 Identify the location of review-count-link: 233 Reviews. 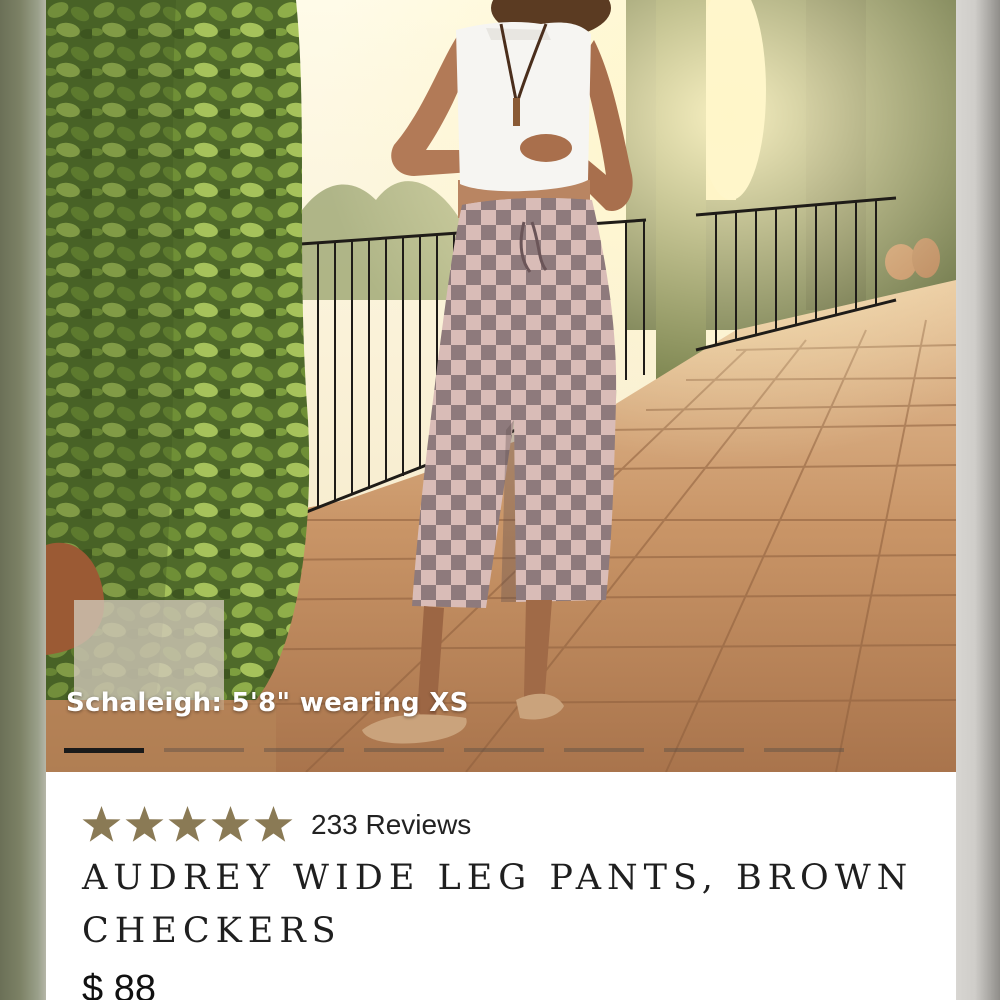
(391, 825).